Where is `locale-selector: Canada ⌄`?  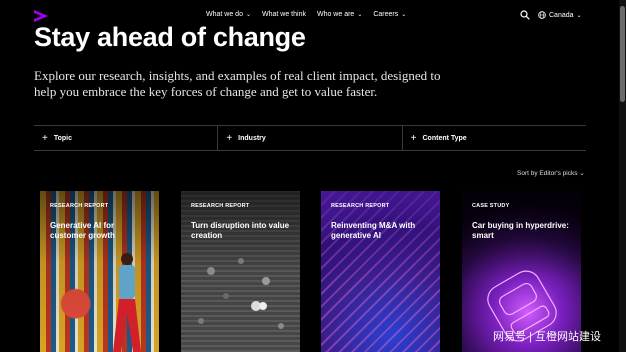
locale-selector: Canada ⌄ is located at coordinates (560, 15).